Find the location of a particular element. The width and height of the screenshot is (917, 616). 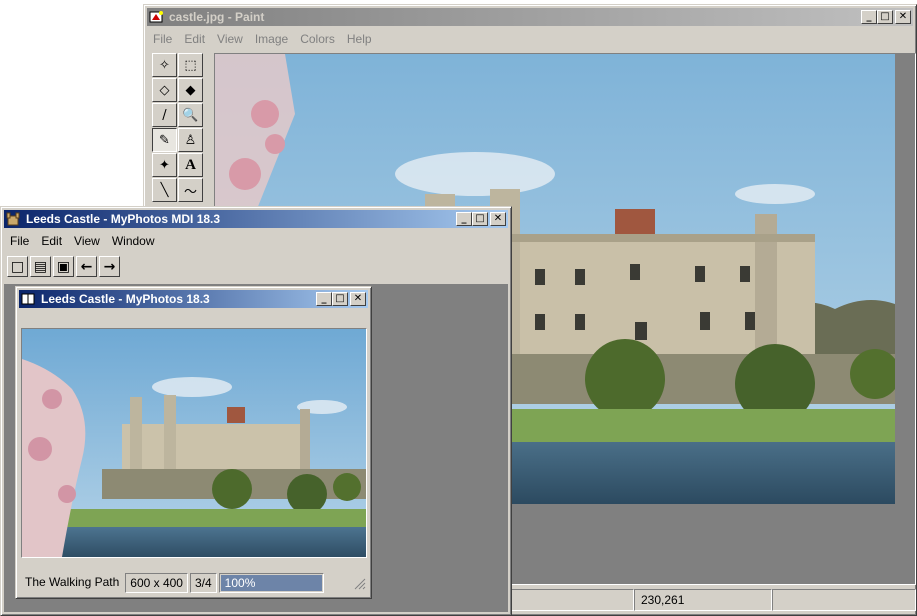

mdi-maximize-button: □ is located at coordinates (480, 219).